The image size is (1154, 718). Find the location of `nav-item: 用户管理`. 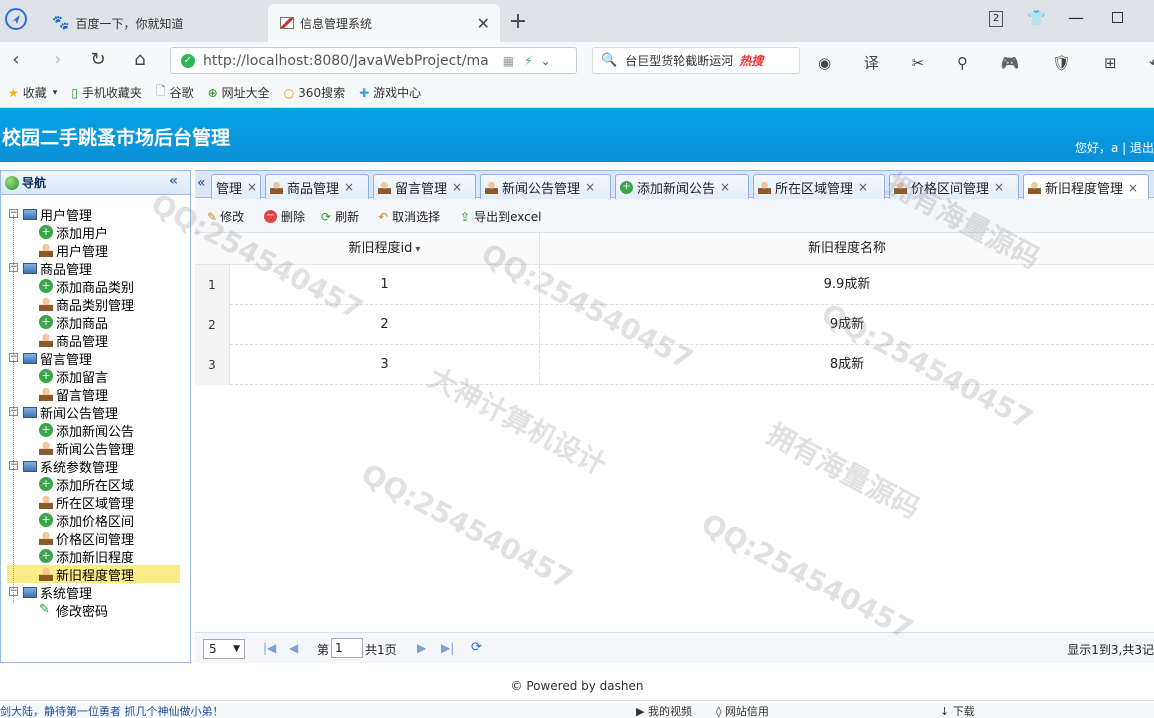

nav-item: 用户管理 is located at coordinates (73, 250).